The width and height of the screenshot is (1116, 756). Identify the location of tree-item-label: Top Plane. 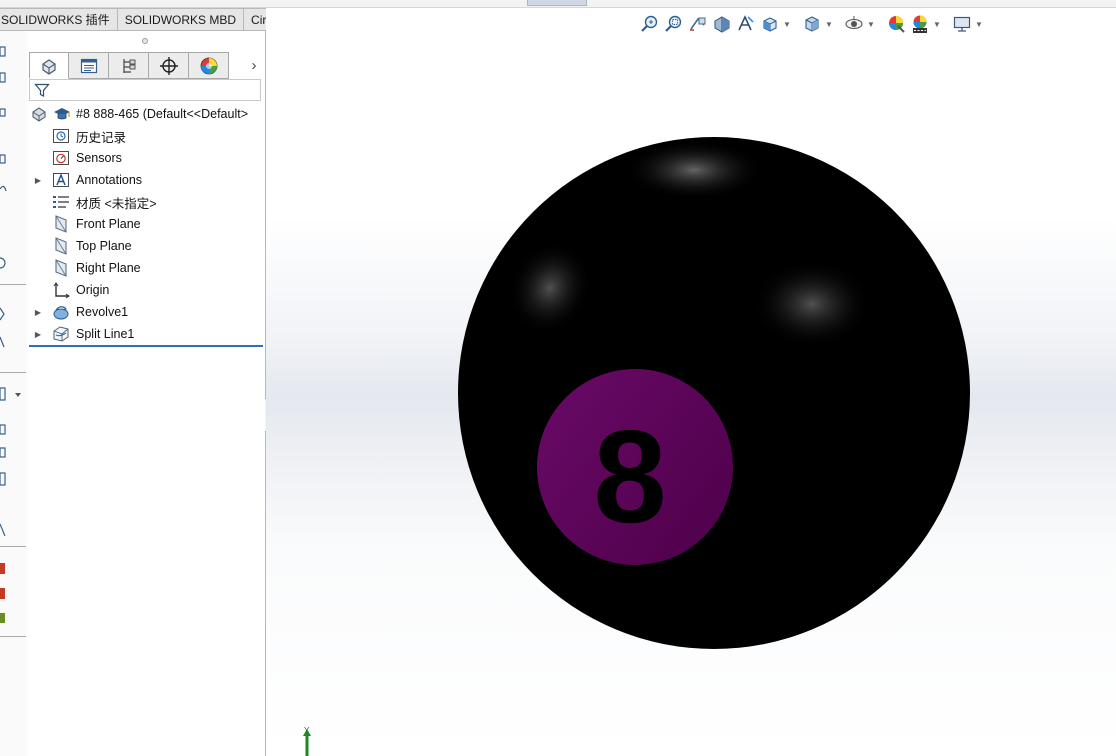
(104, 246).